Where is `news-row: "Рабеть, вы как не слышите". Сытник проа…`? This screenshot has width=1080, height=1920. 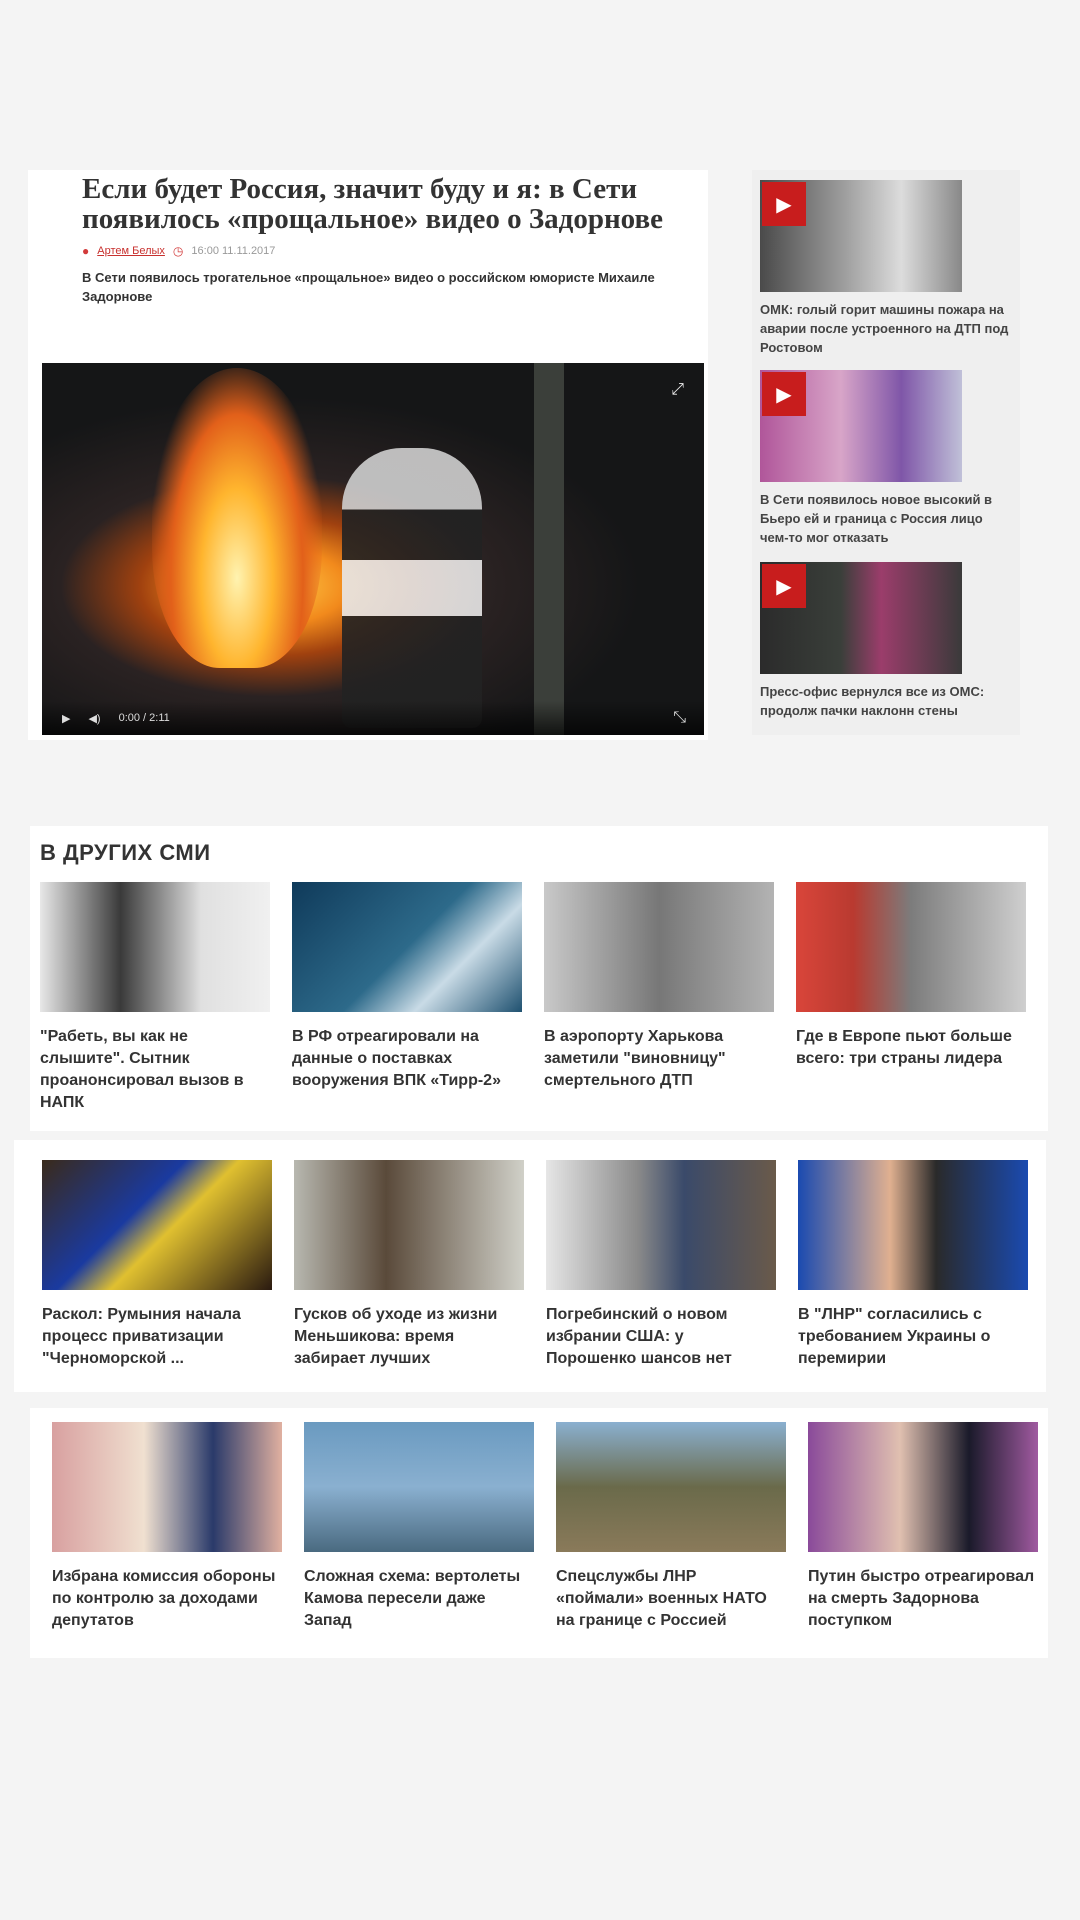 news-row: "Рабеть, вы как не слышите". Сытник проа… is located at coordinates (533, 998).